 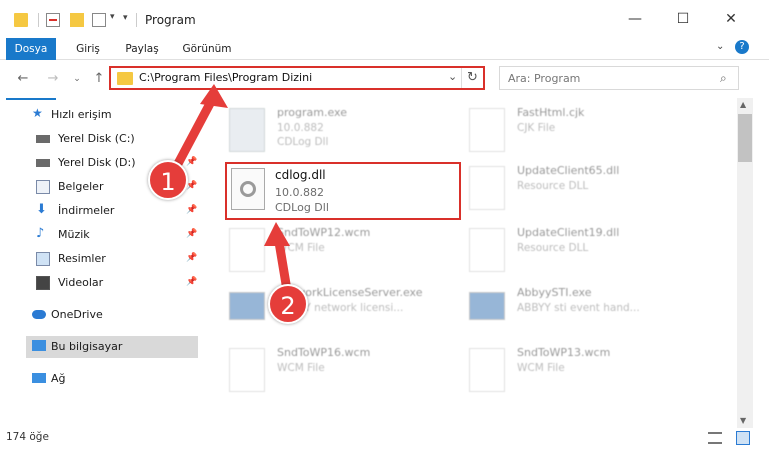 What do you see at coordinates (277, 234) in the screenshot?
I see `arrow-2-head` at bounding box center [277, 234].